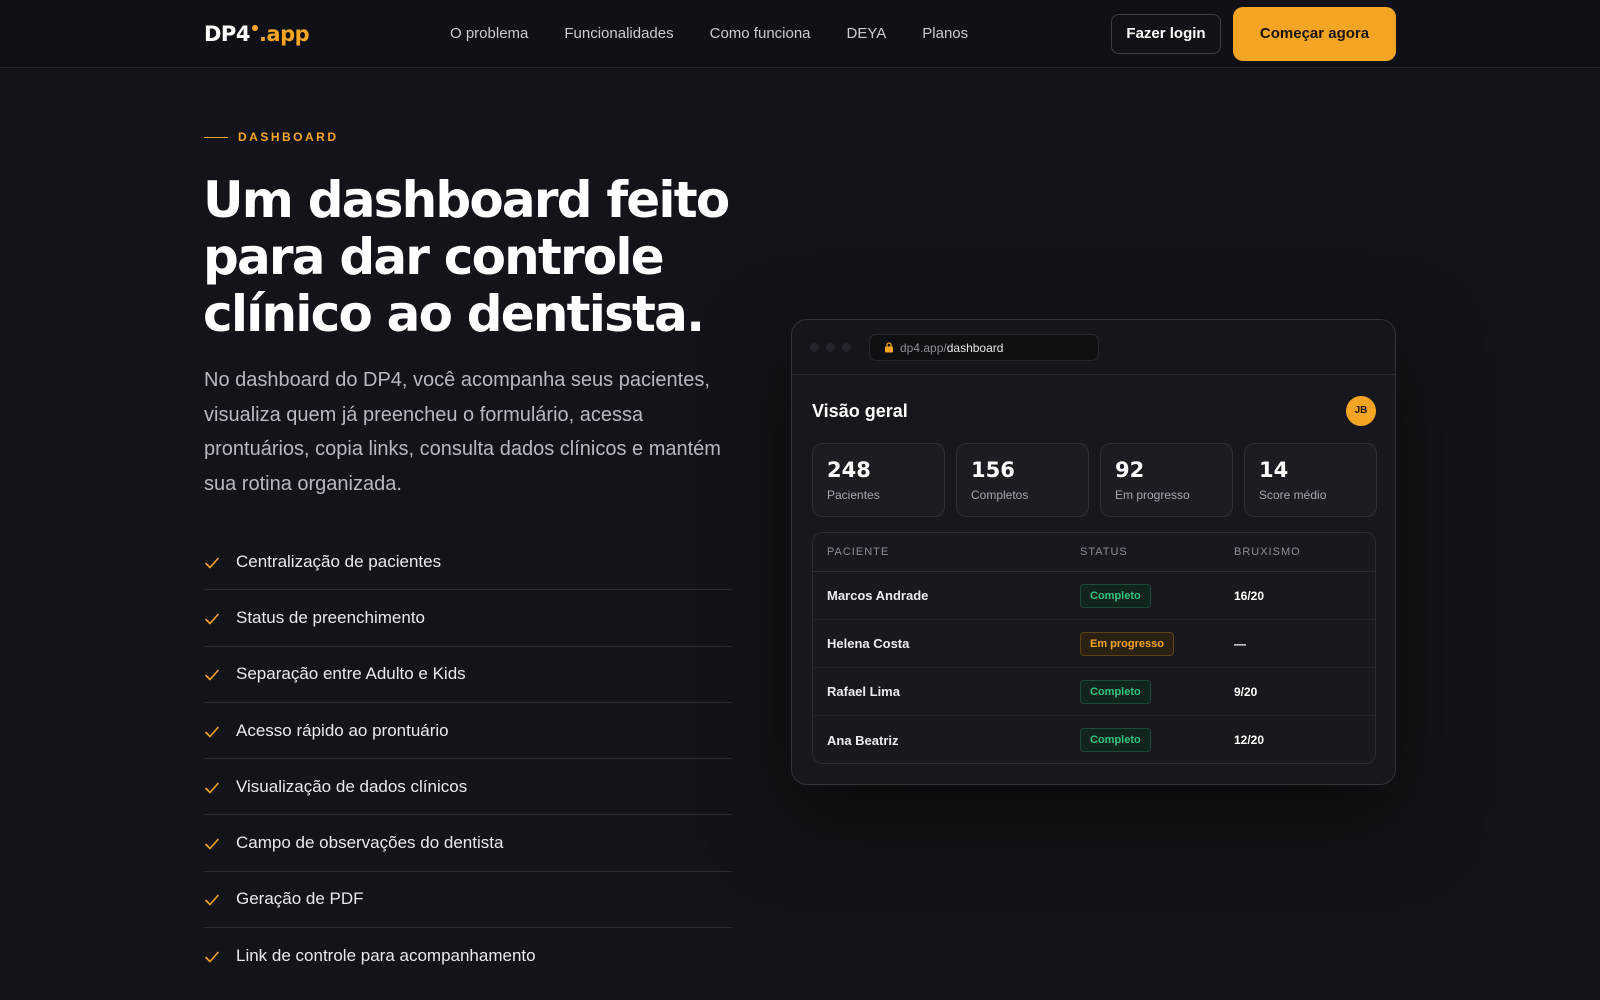  I want to click on nav-link-como-funciona: Como funciona, so click(760, 34).